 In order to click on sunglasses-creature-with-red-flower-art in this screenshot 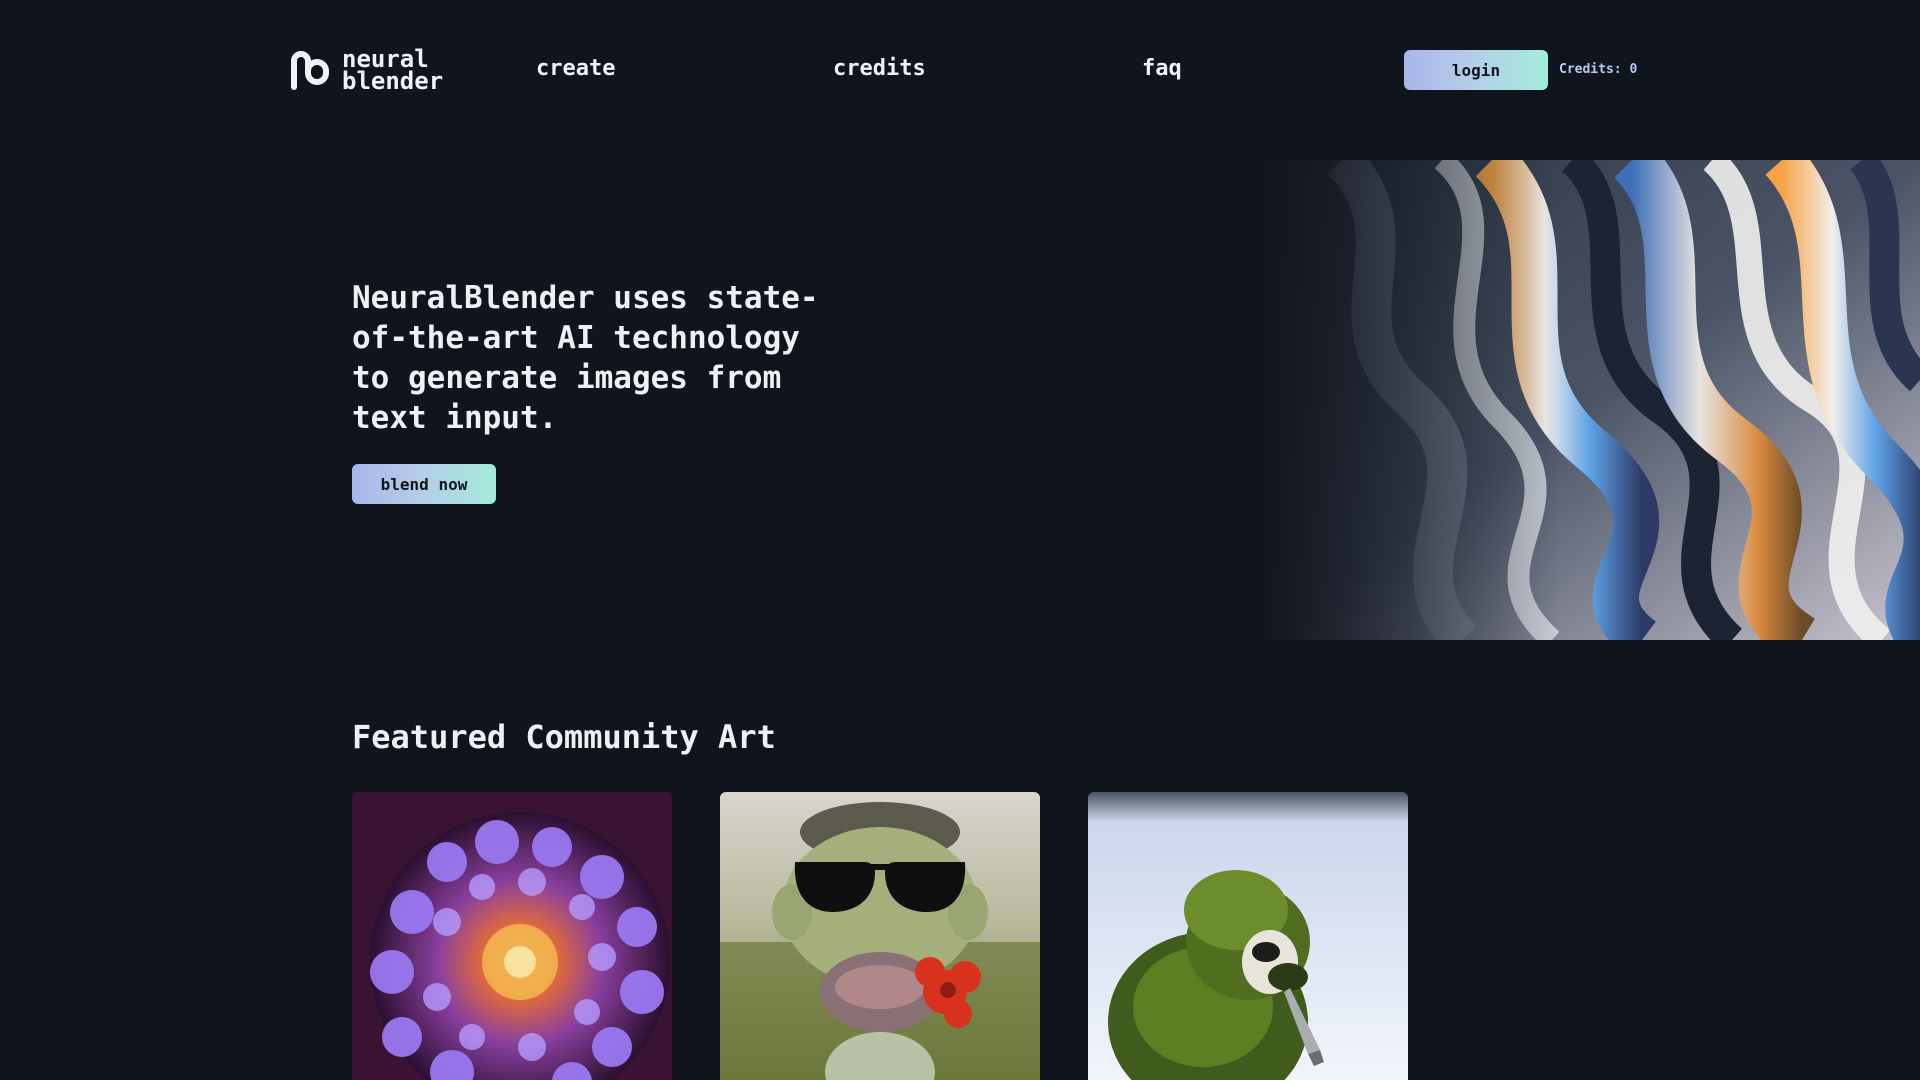, I will do `click(880, 936)`.